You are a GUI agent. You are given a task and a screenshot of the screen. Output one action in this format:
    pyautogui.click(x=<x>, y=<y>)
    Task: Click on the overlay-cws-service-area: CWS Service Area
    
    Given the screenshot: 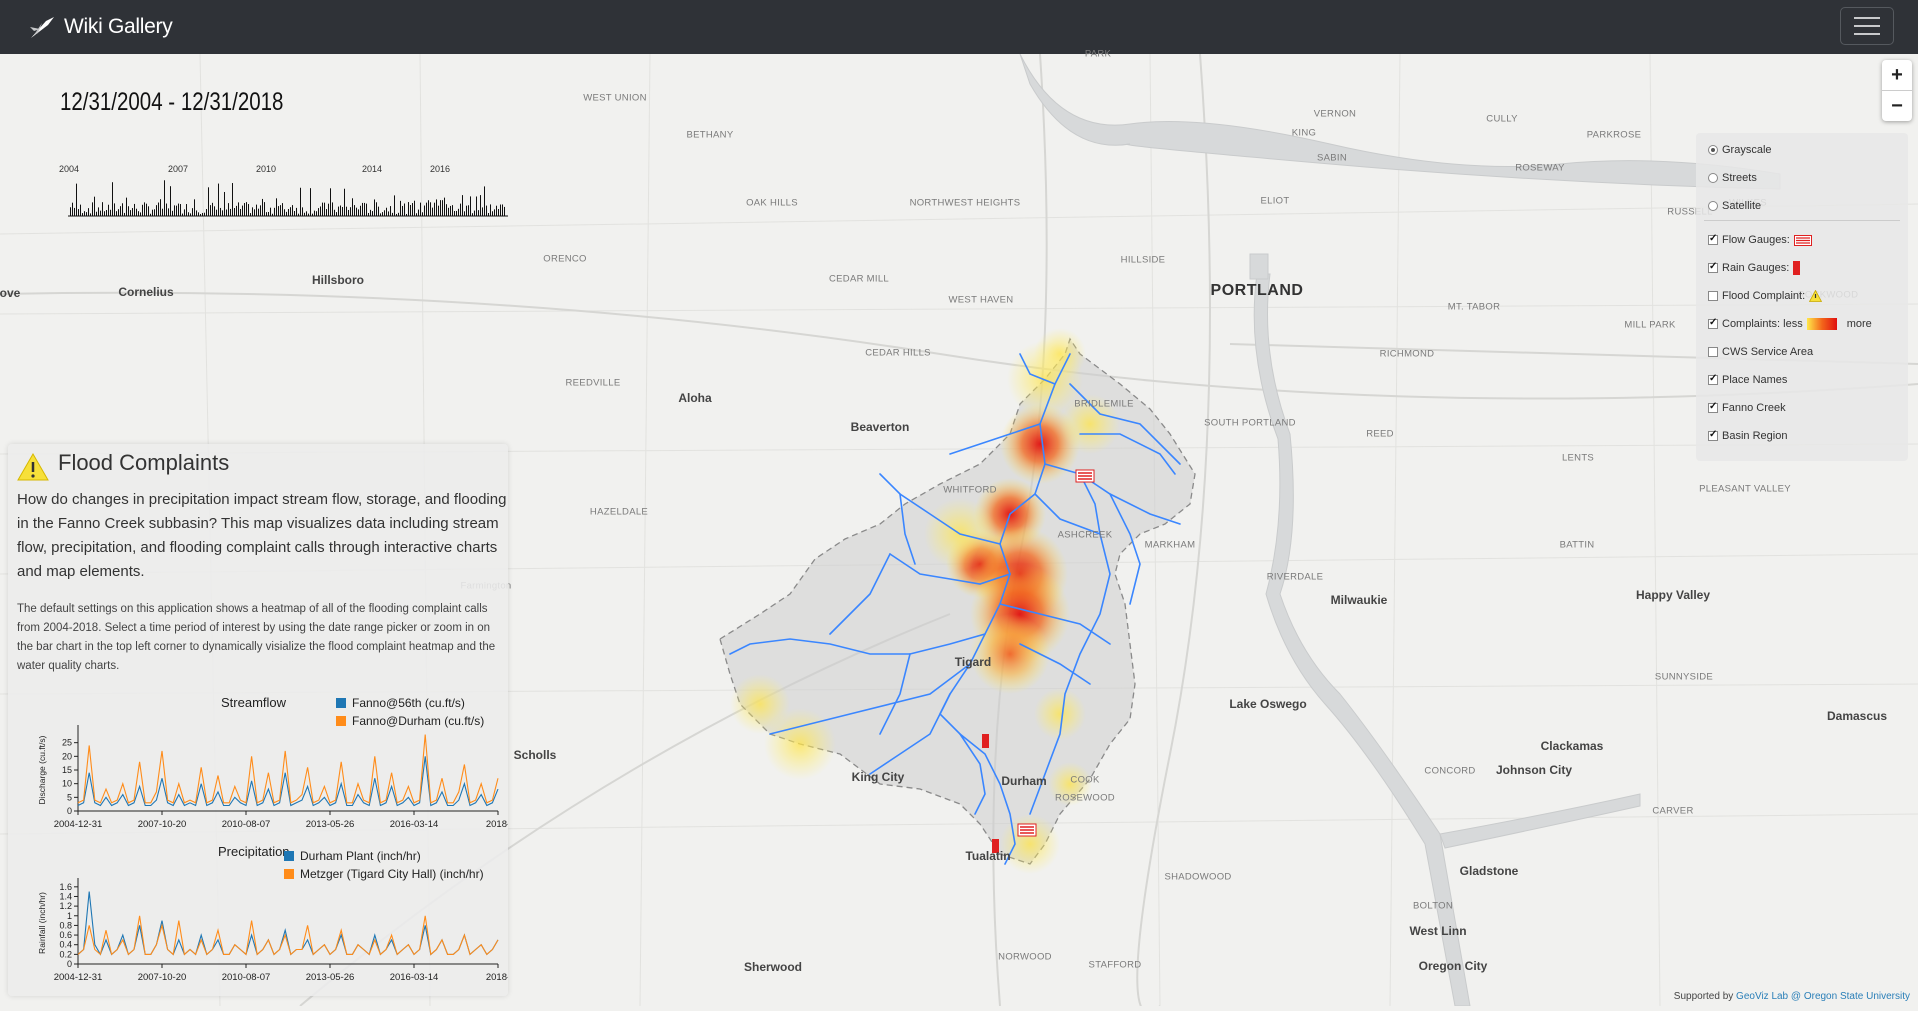 What is the action you would take?
    pyautogui.click(x=1760, y=352)
    